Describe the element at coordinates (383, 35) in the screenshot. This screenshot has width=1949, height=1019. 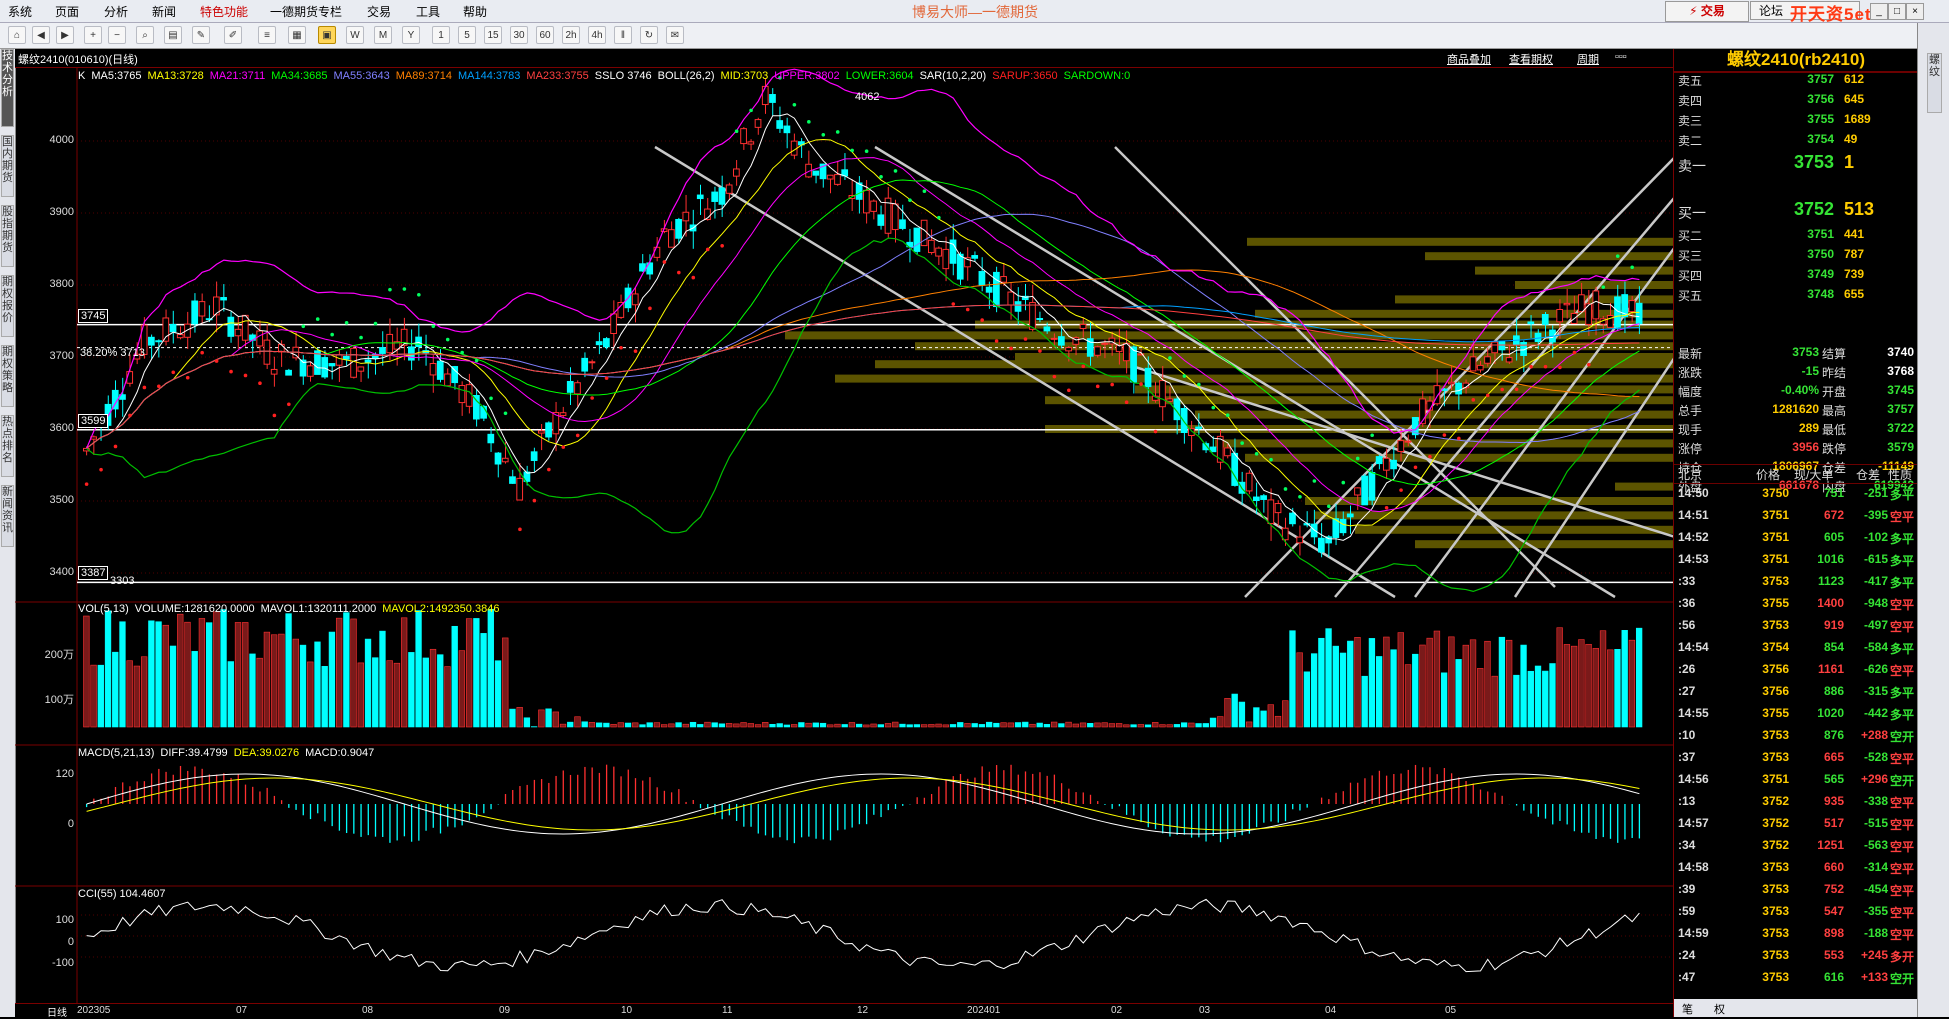
I see `period-month-button: M` at that location.